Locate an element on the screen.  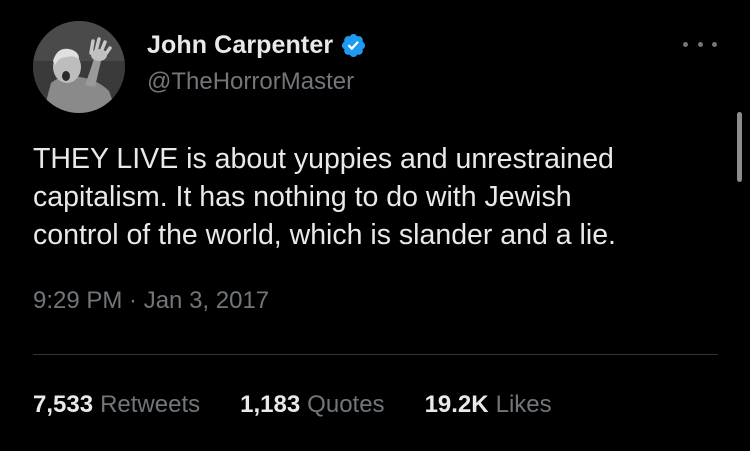
verified-badge-icon is located at coordinates (353, 45).